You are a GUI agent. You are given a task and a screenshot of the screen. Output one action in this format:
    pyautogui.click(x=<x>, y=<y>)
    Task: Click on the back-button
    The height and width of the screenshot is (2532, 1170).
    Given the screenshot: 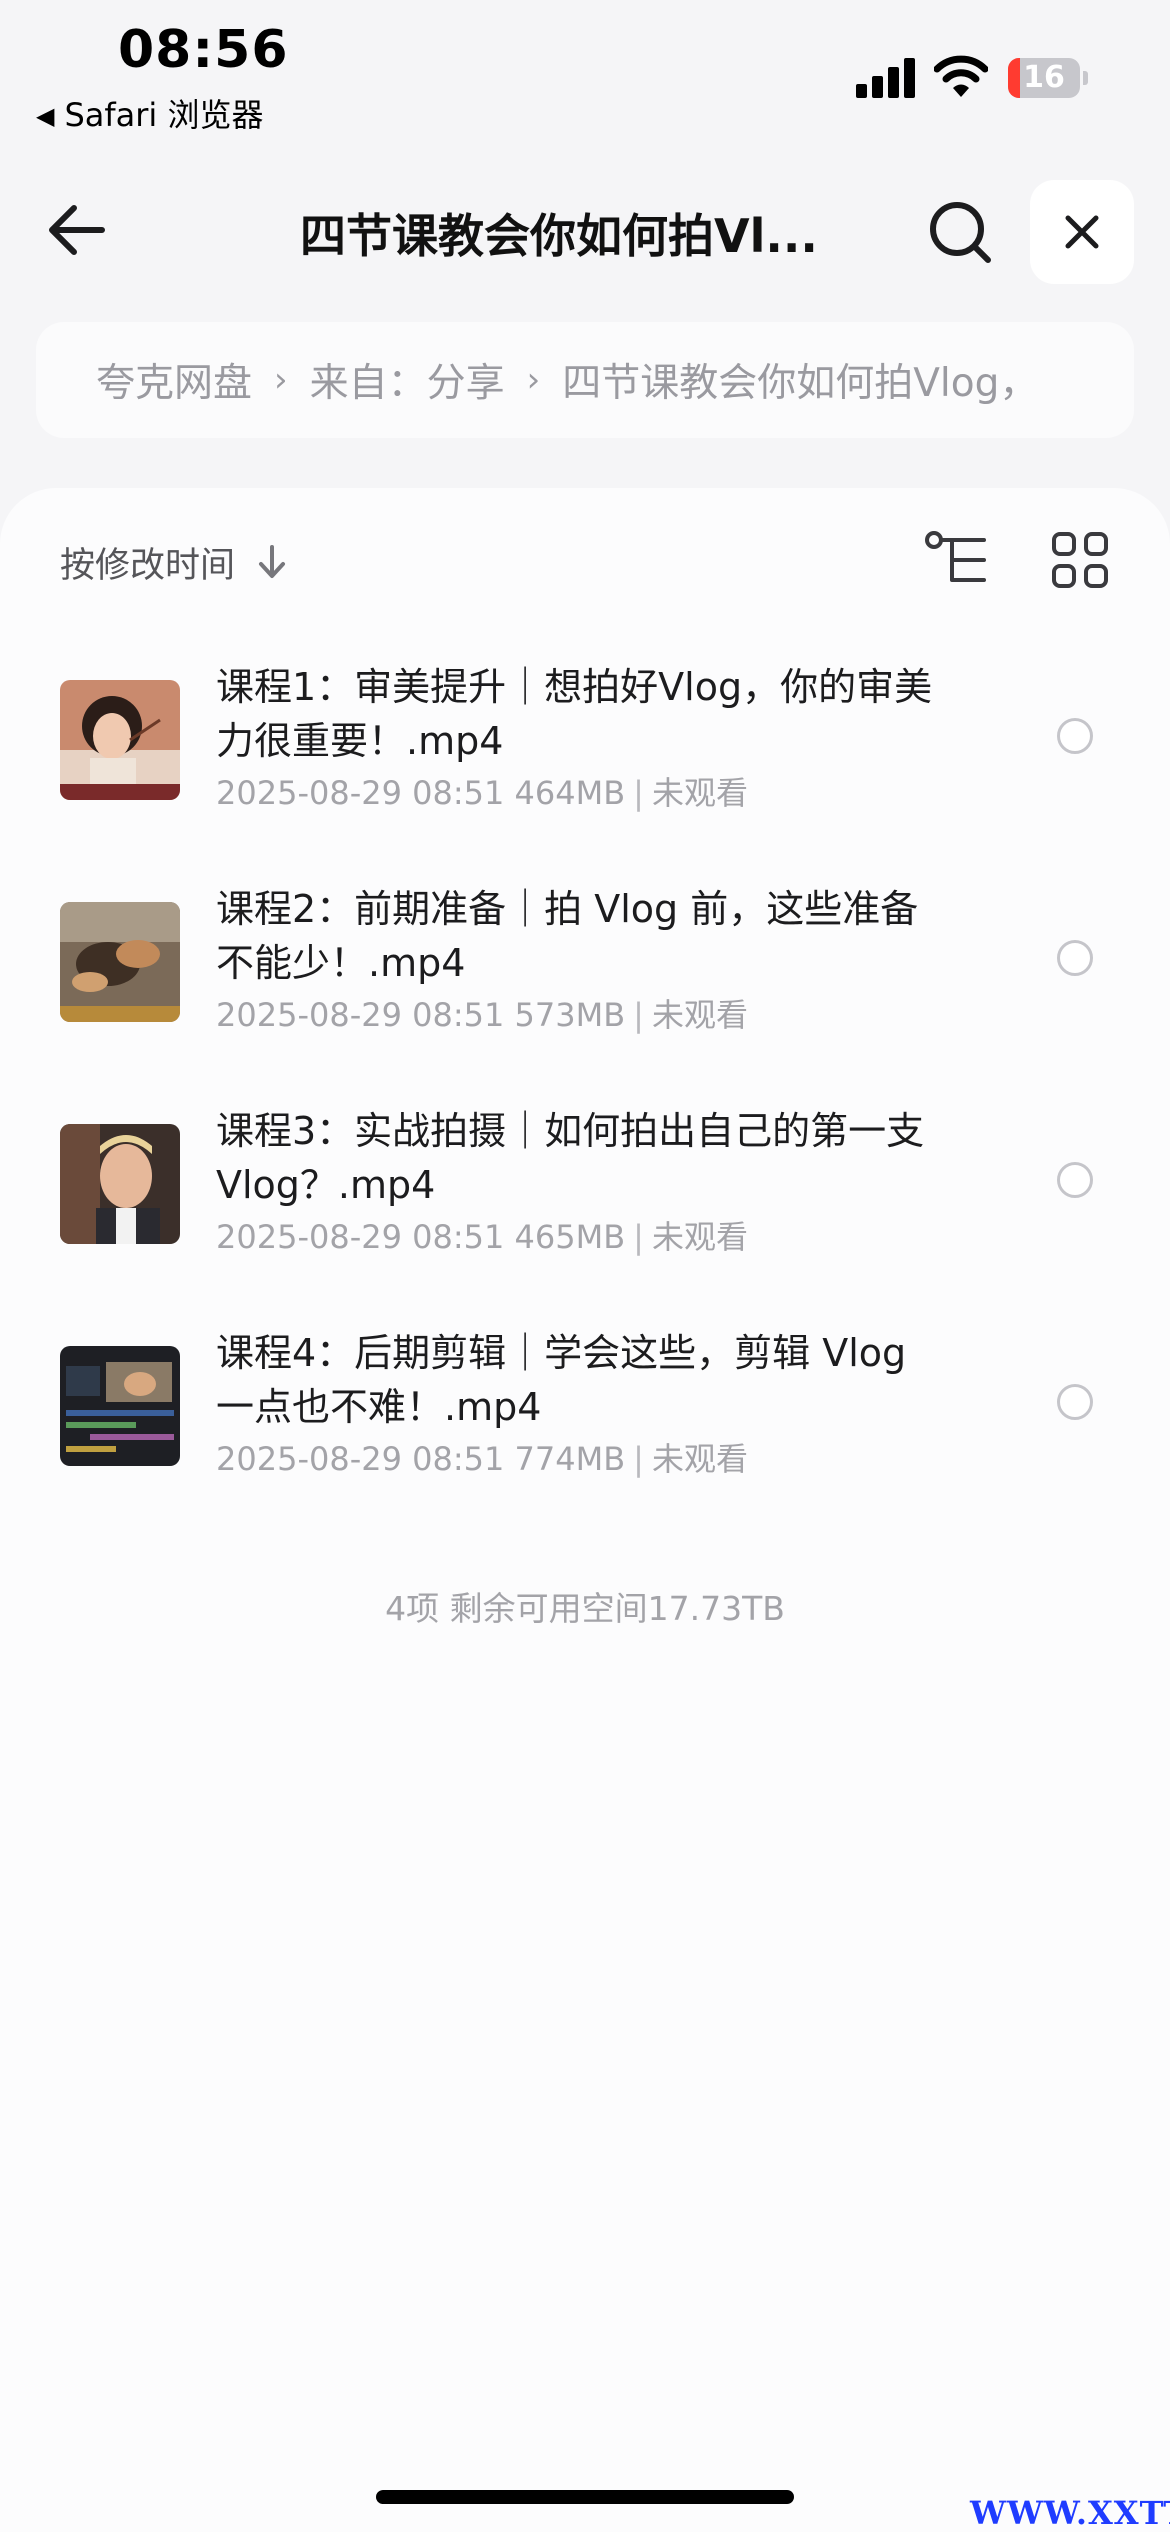 What is the action you would take?
    pyautogui.click(x=80, y=230)
    